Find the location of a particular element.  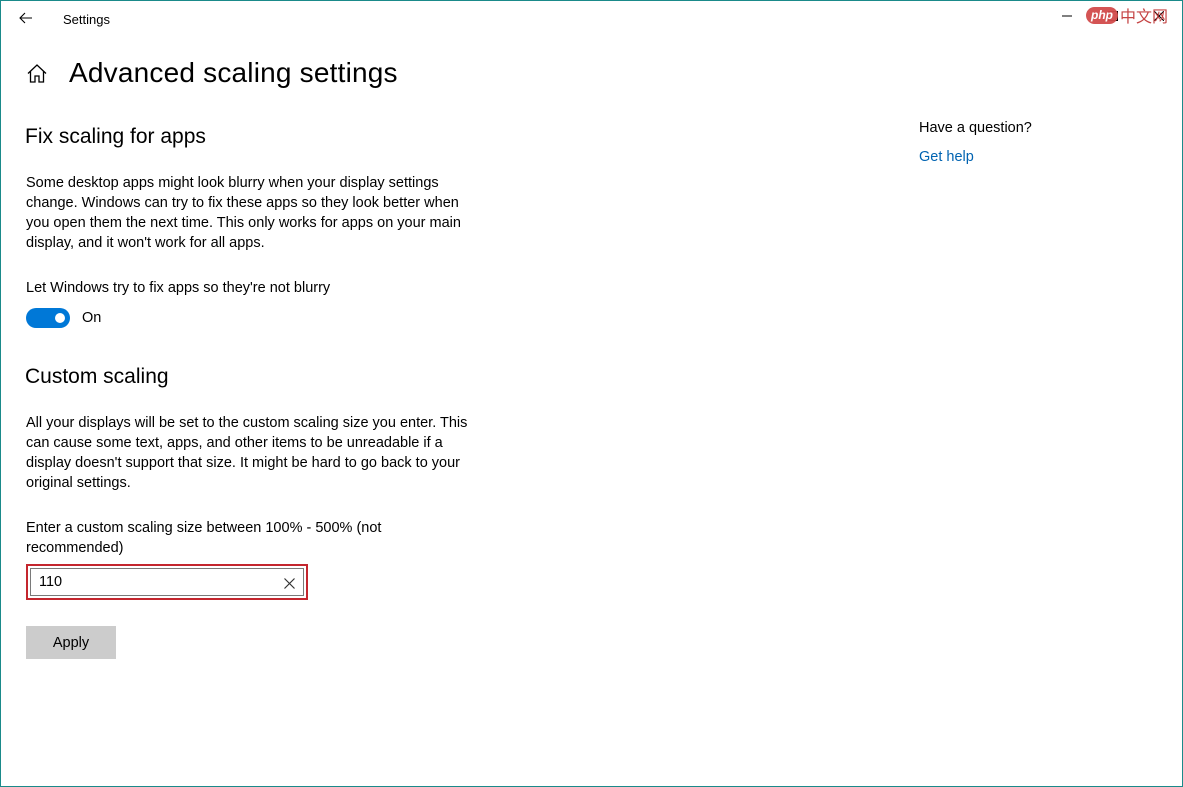

home-icon is located at coordinates (37, 73).